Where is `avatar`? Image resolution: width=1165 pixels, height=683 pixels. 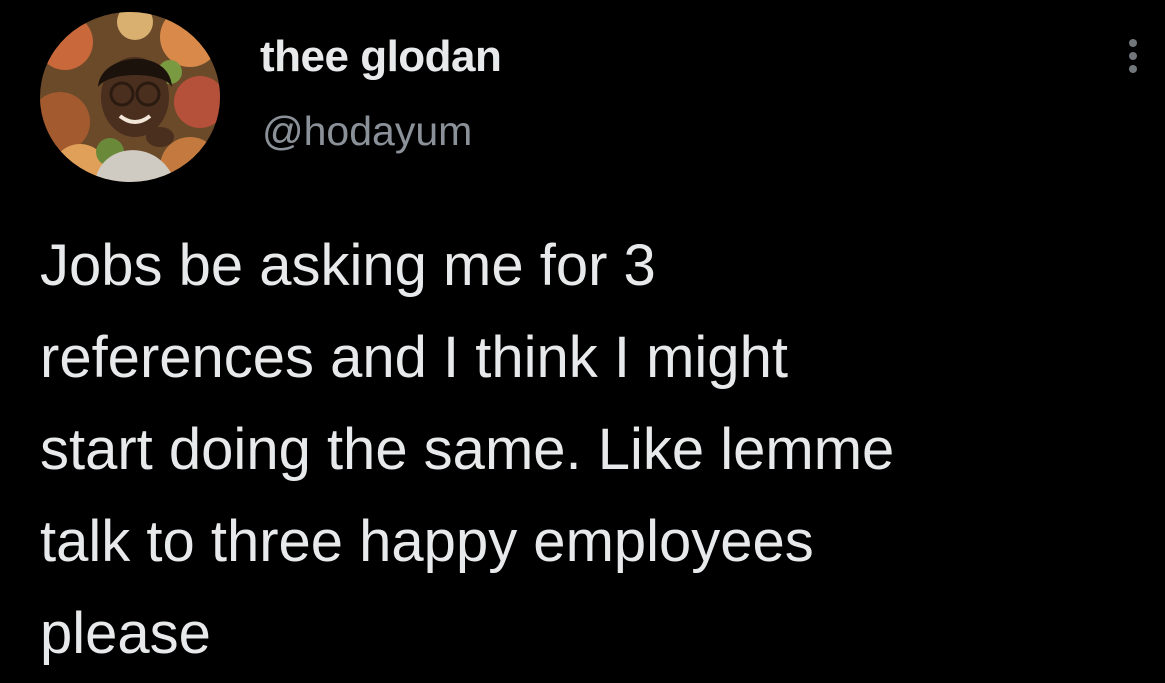 avatar is located at coordinates (130, 97).